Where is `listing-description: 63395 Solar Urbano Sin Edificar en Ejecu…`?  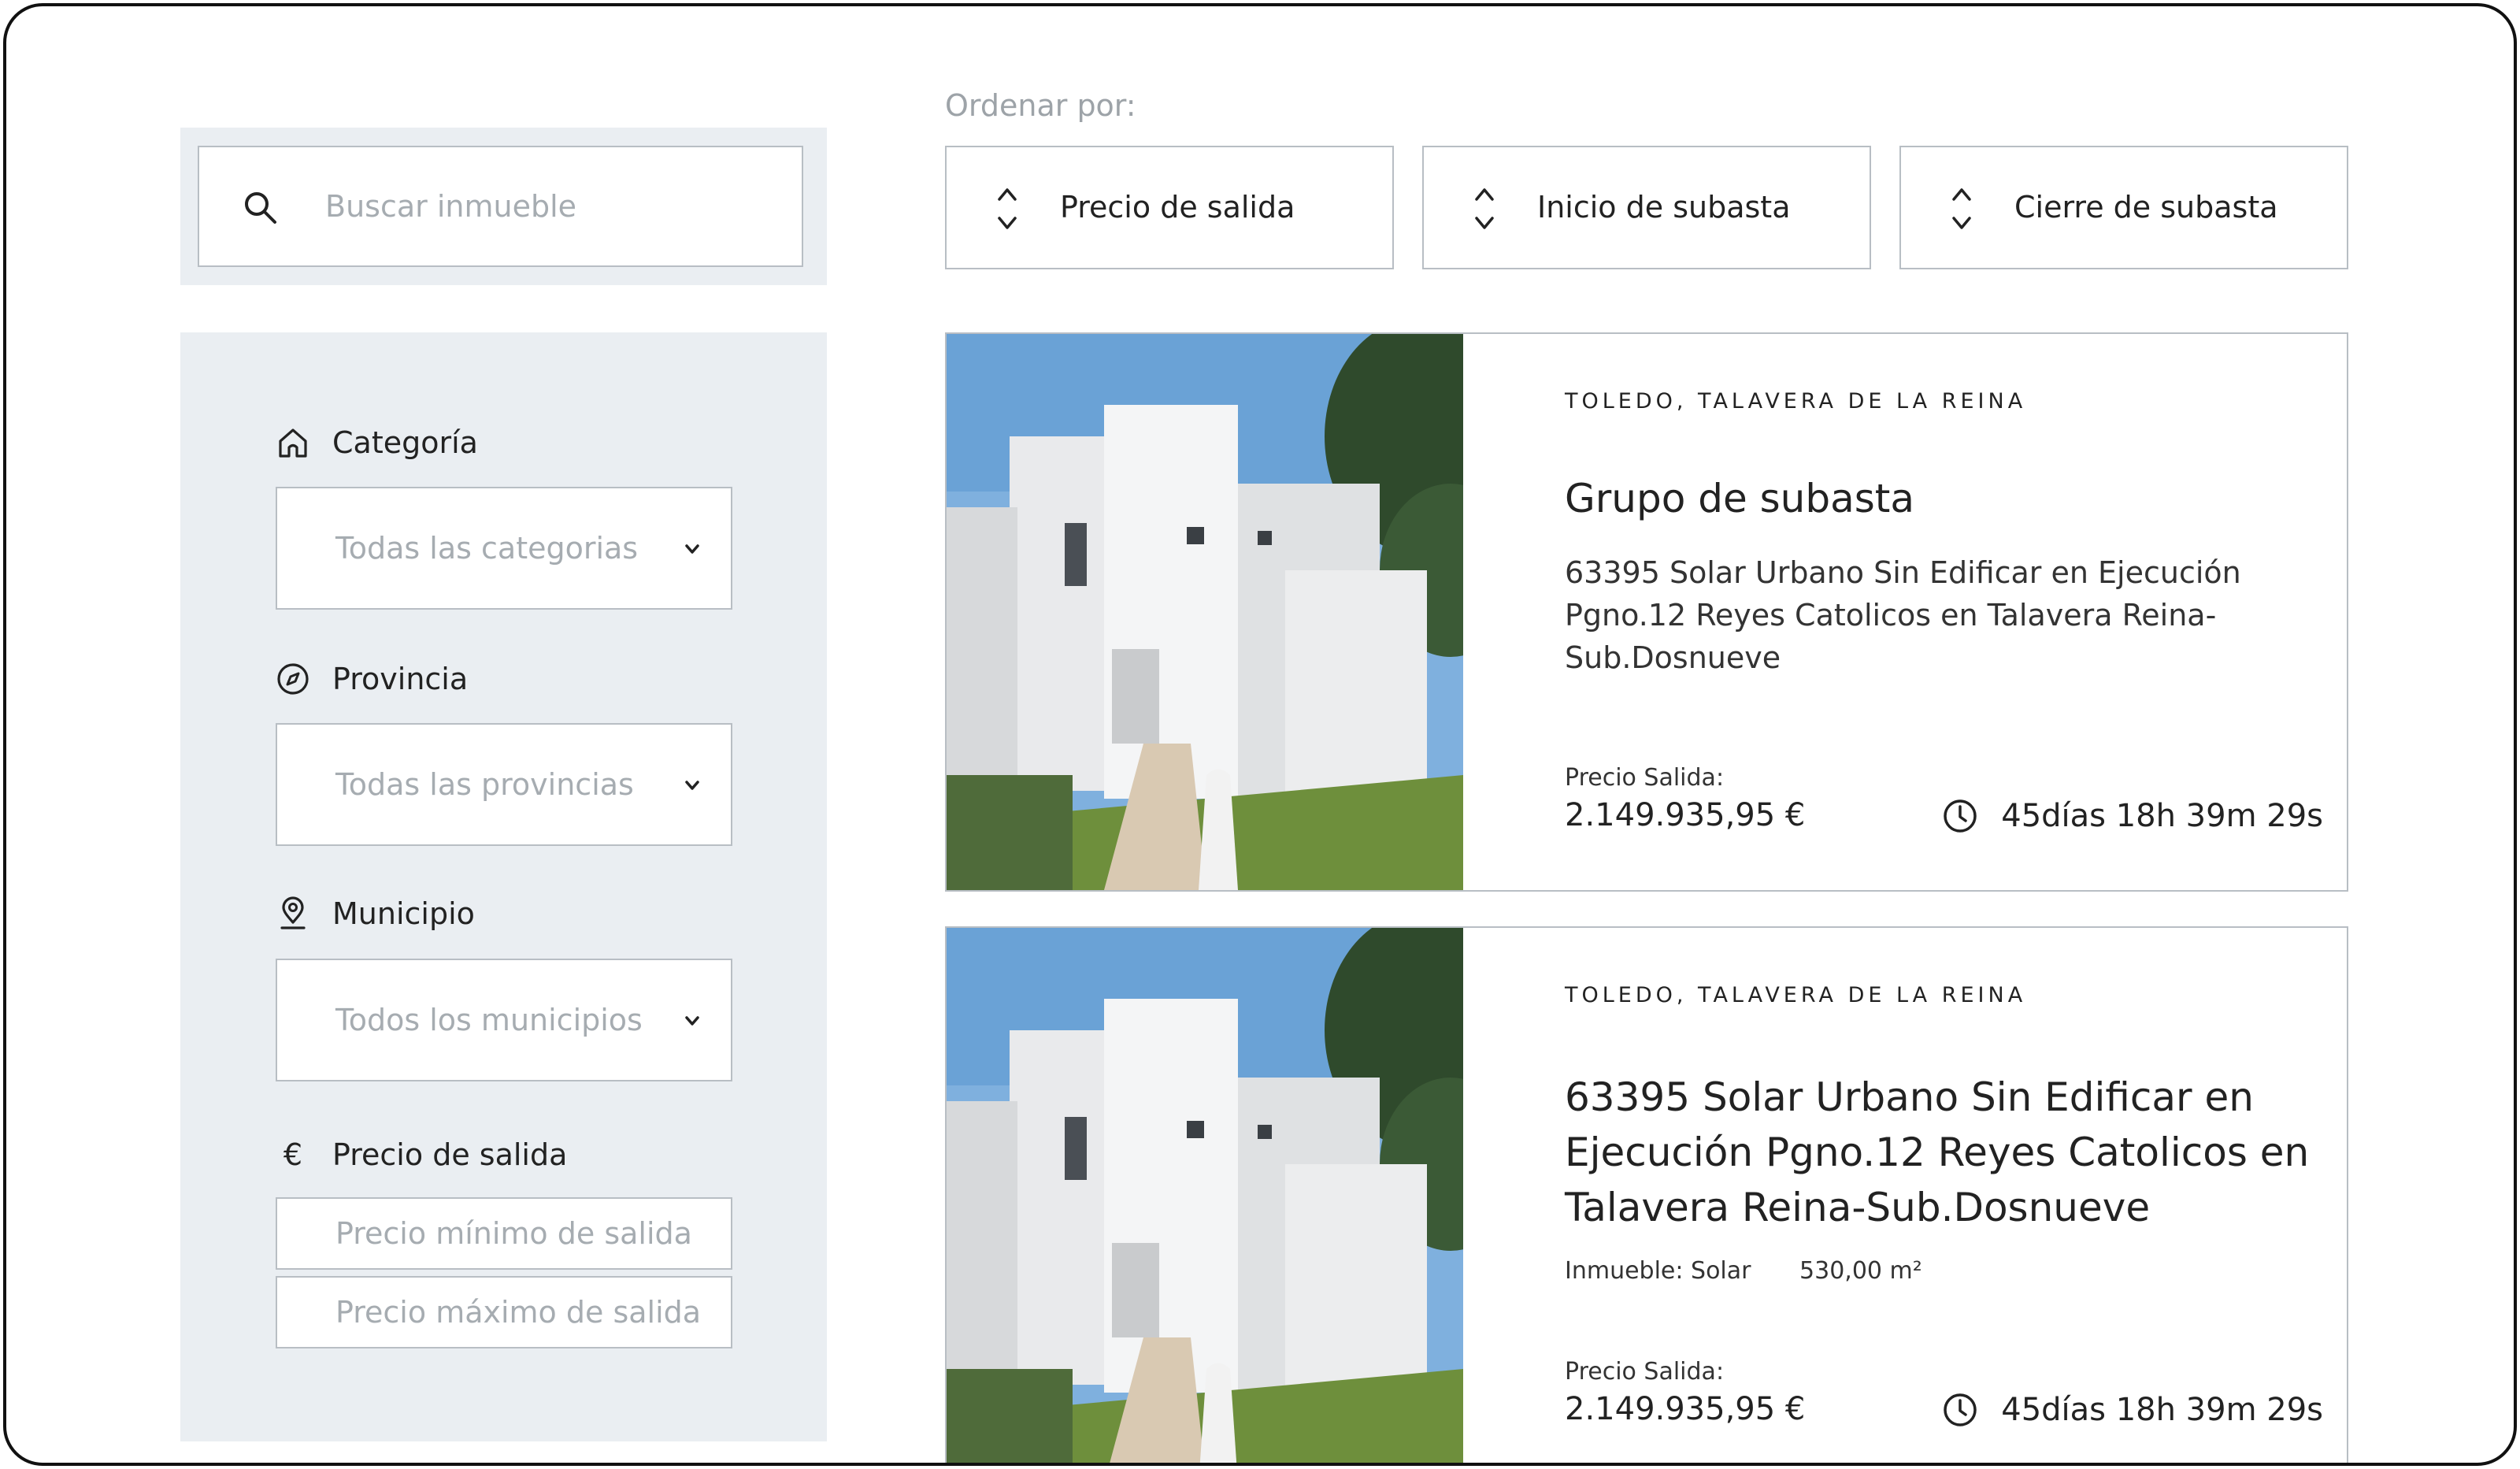
listing-description: 63395 Solar Urbano Sin Edificar en Ejecu… is located at coordinates (1903, 615).